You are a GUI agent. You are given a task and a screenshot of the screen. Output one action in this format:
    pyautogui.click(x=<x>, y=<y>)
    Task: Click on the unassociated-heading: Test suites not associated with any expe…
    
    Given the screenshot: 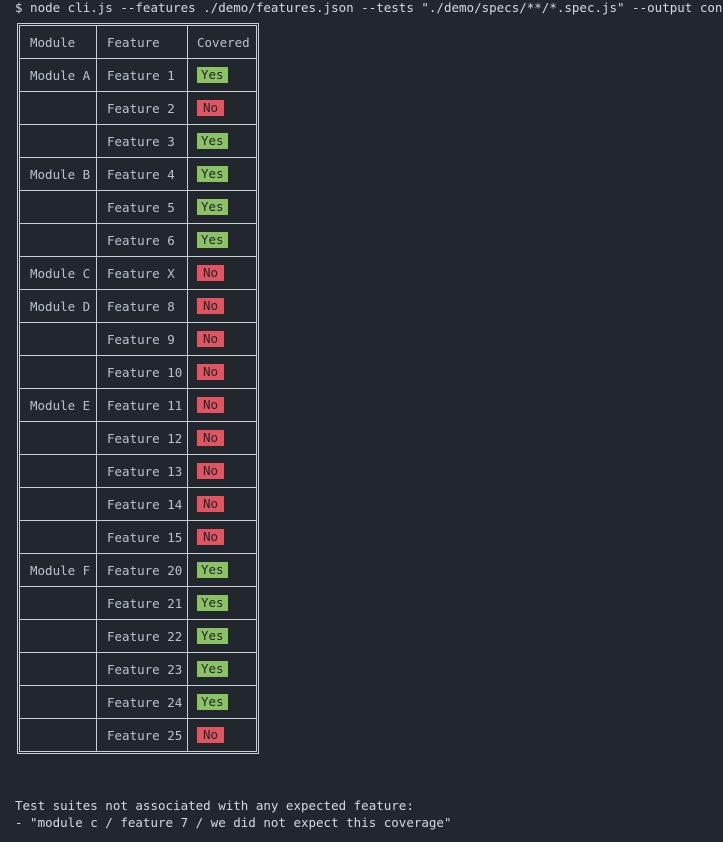 What is the action you would take?
    pyautogui.click(x=214, y=805)
    